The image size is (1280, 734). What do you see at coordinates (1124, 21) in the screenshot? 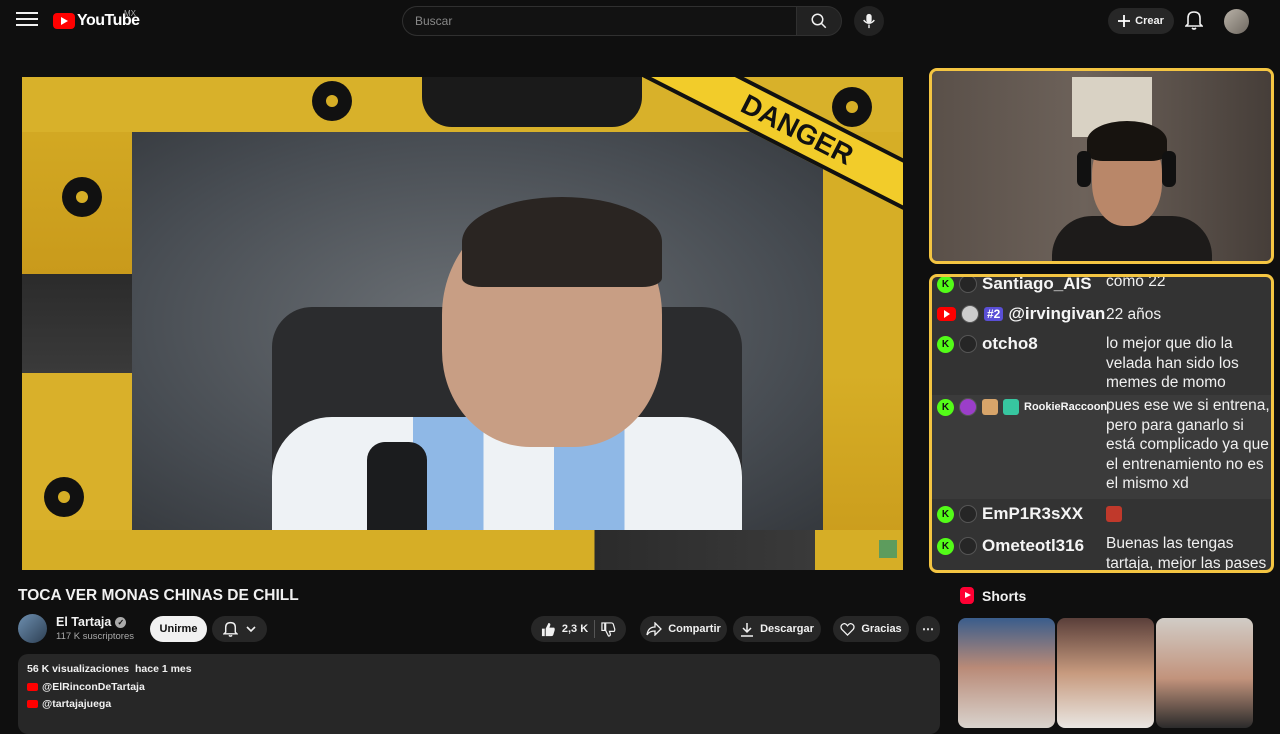
I see `plus-icon` at bounding box center [1124, 21].